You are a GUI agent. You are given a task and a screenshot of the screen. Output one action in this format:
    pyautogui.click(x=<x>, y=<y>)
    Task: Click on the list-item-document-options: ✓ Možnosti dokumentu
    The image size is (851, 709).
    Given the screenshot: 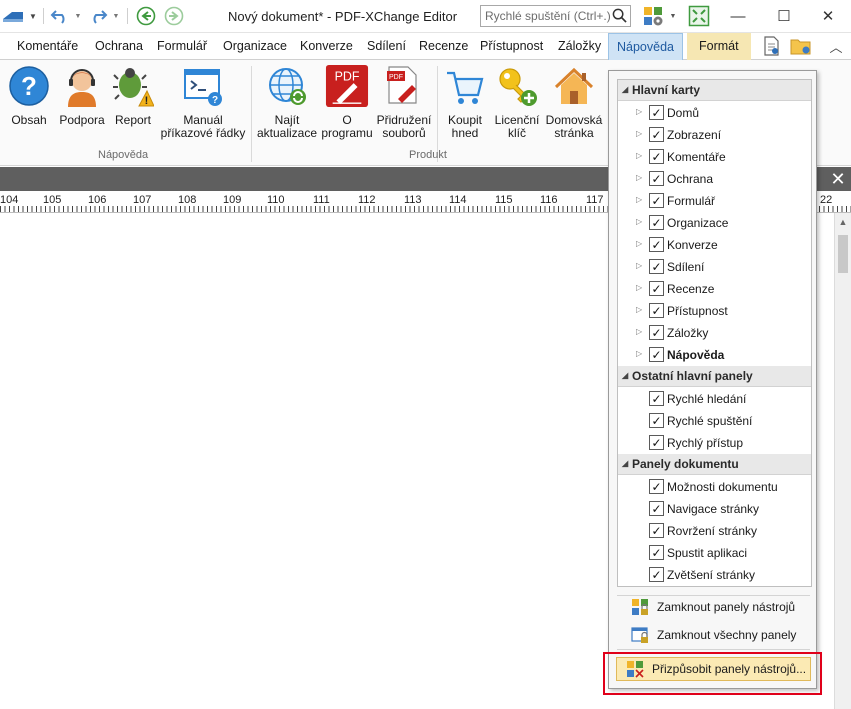 What is the action you would take?
    pyautogui.click(x=714, y=487)
    